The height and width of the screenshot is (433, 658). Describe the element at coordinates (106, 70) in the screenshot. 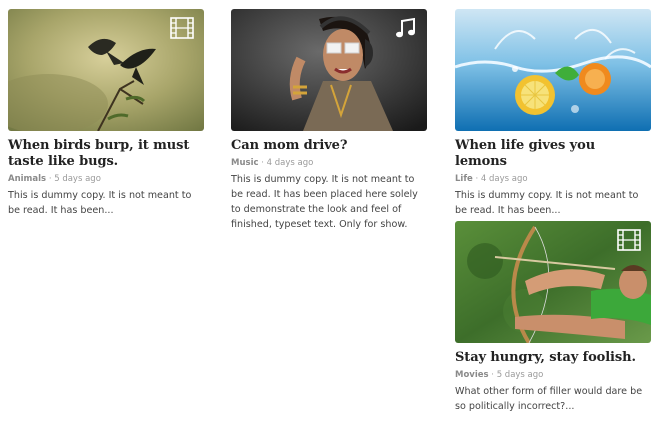

I see `post-thumbnail-birds` at that location.